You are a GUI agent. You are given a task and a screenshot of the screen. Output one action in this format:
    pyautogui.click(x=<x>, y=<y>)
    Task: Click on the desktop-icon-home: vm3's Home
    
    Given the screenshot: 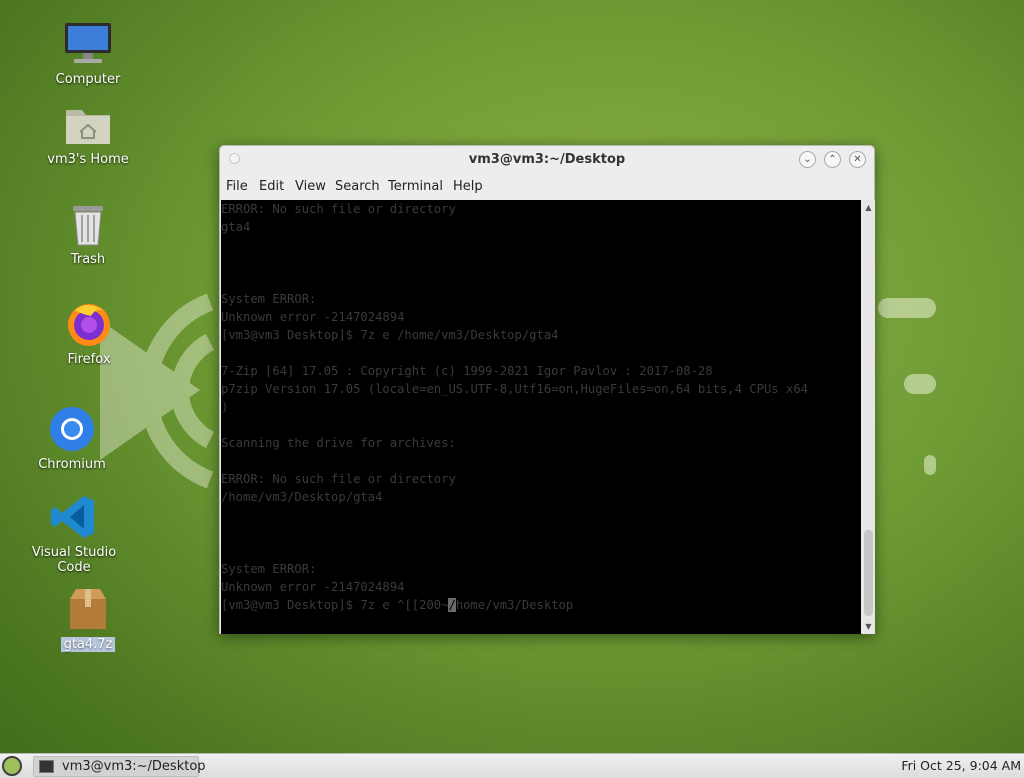 What is the action you would take?
    pyautogui.click(x=88, y=133)
    